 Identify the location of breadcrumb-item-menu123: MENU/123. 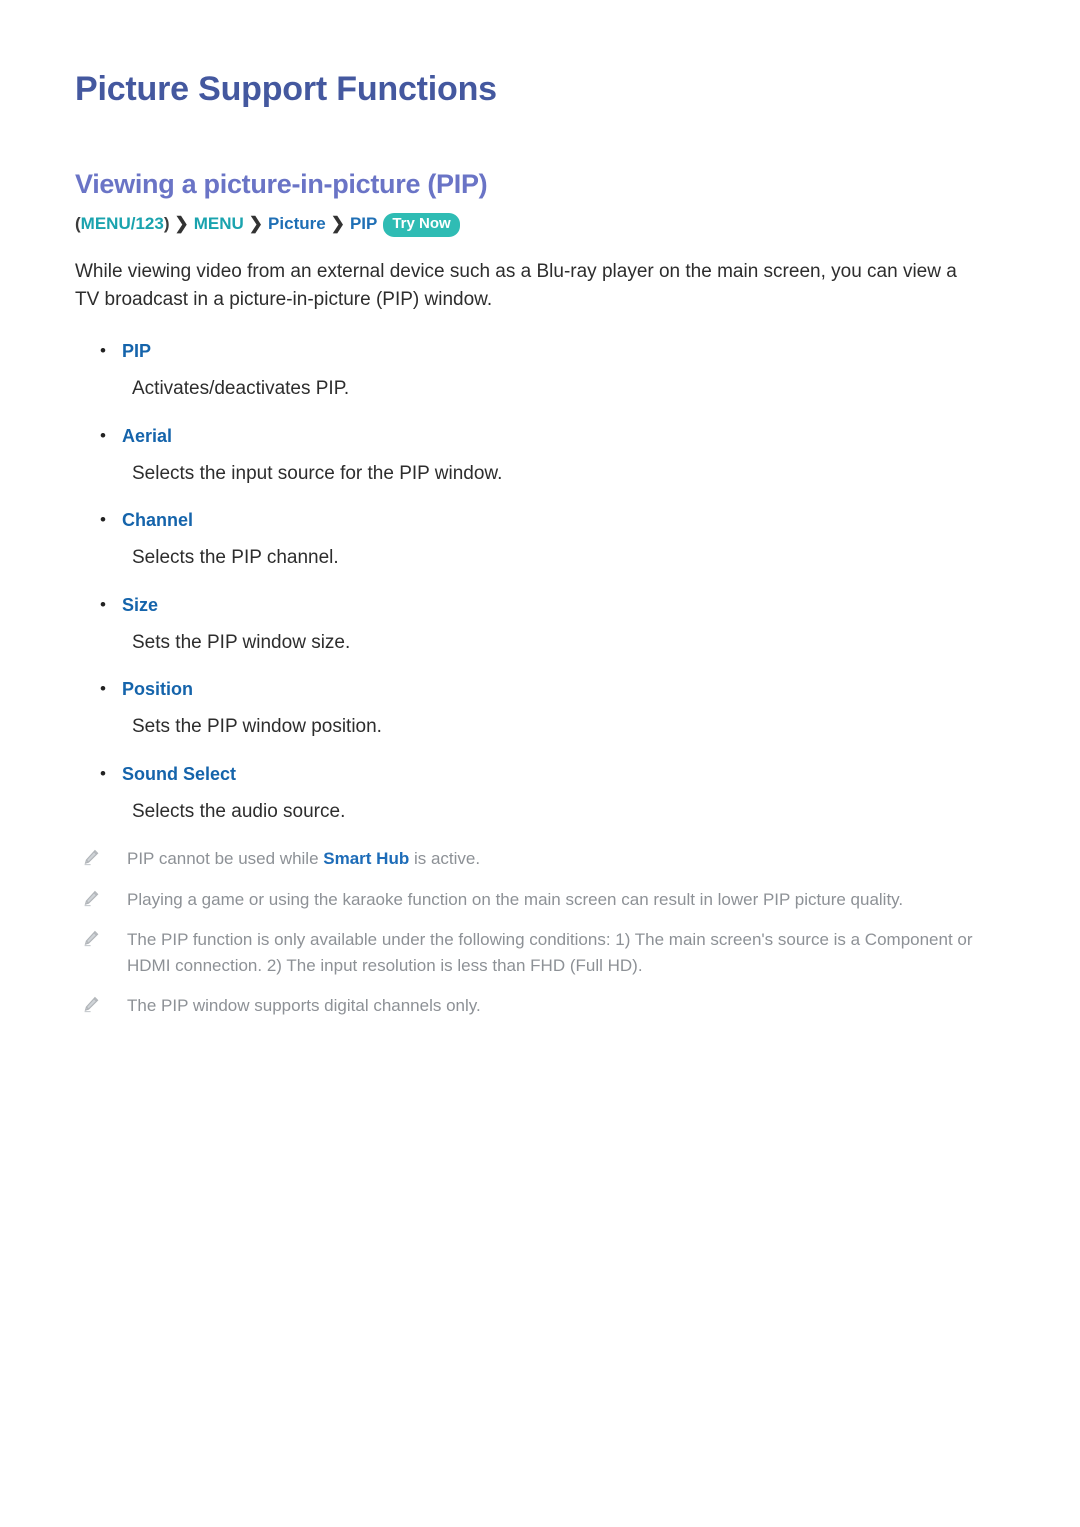
(122, 223).